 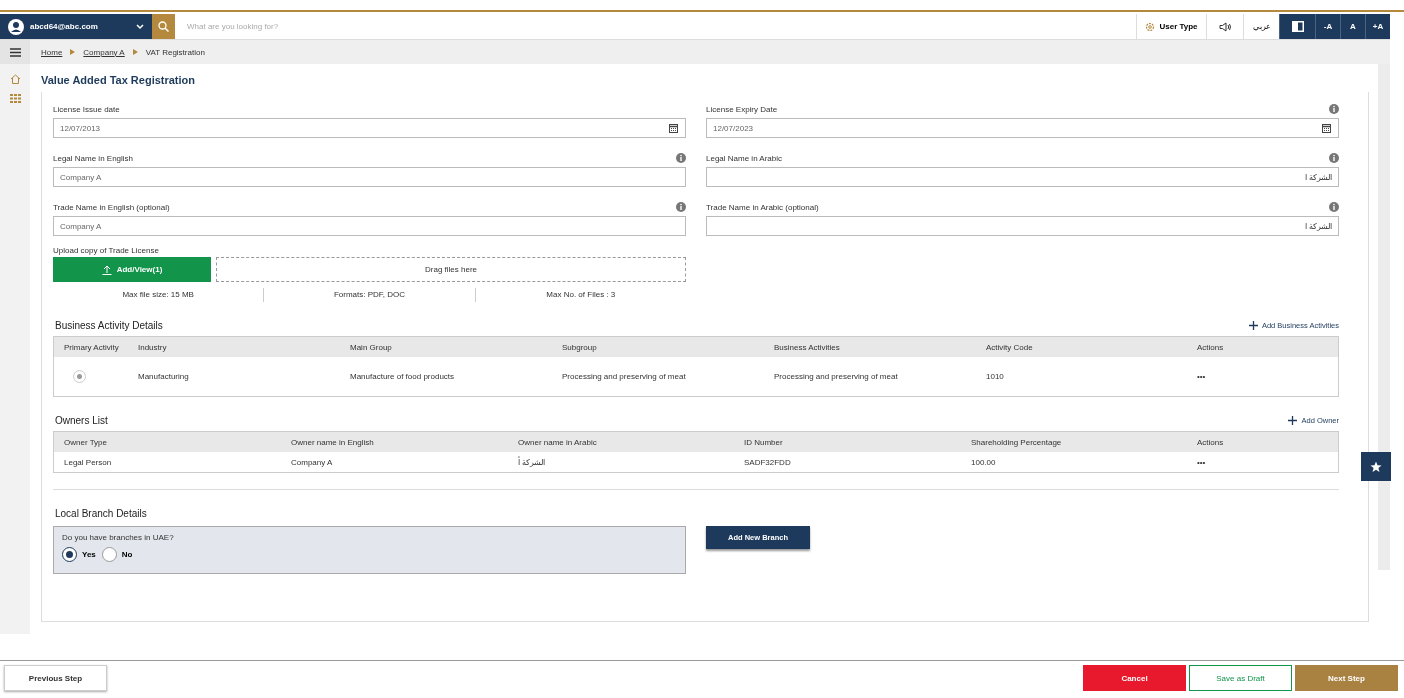 I want to click on field-label: Trade Name in Arabic (optional), so click(x=762, y=207).